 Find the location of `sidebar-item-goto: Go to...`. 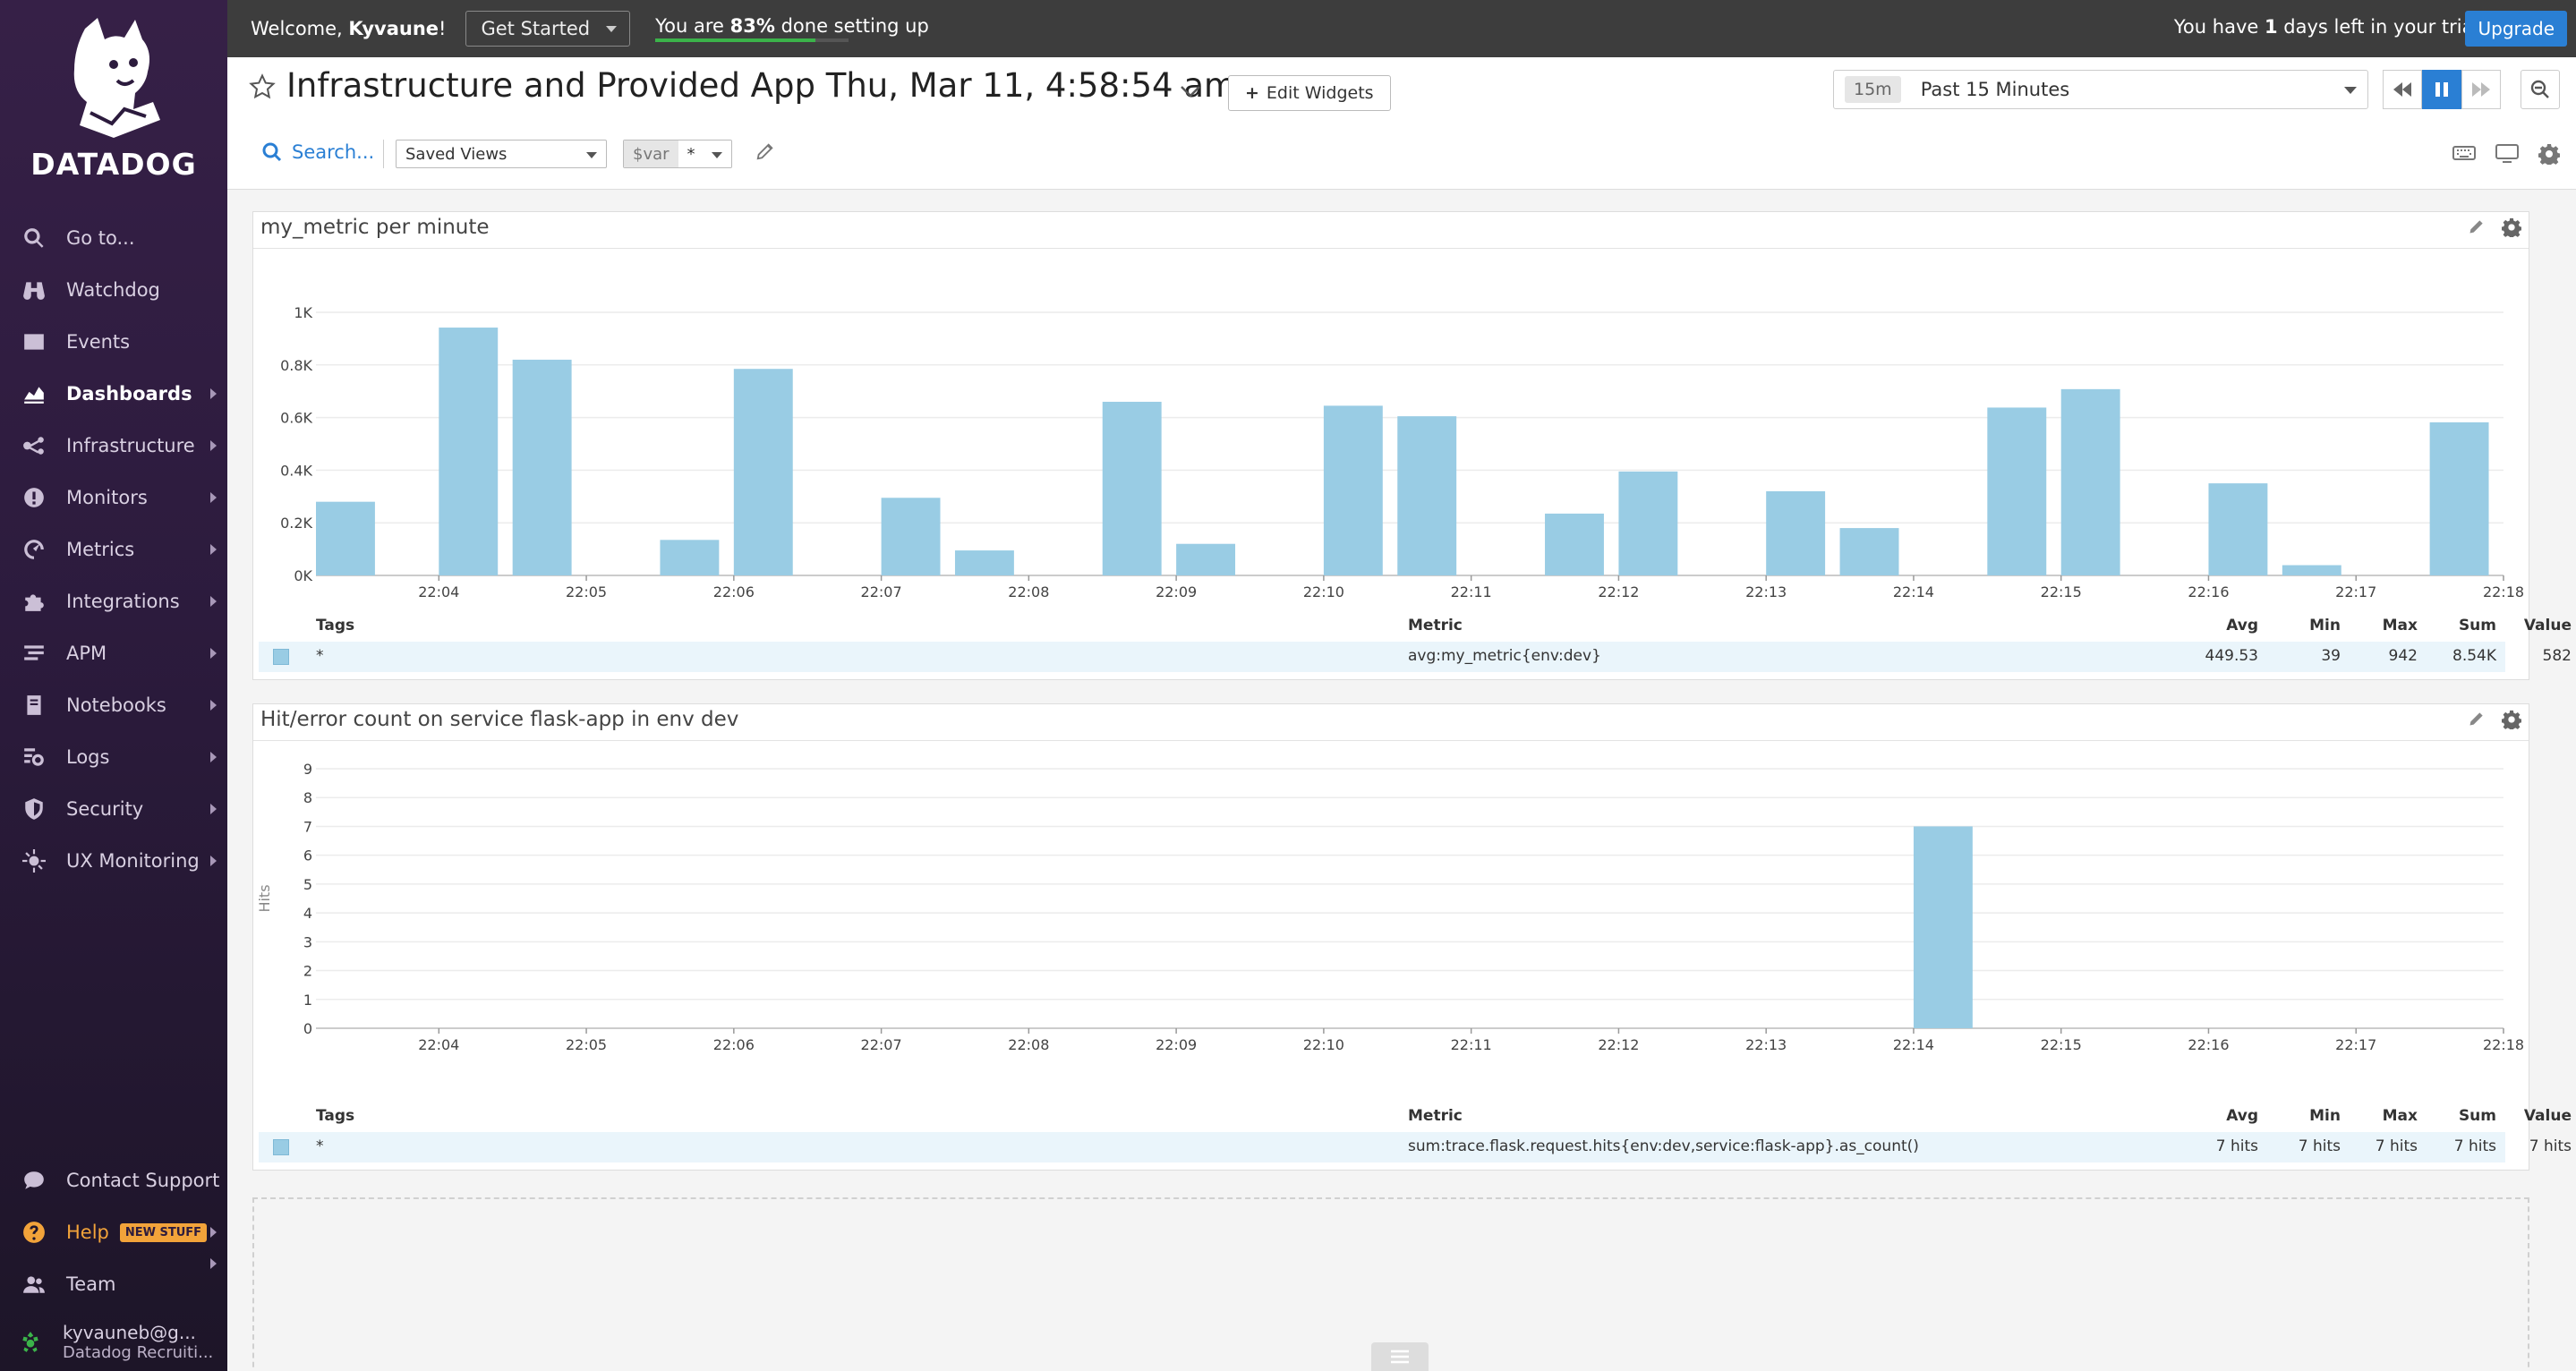

sidebar-item-goto: Go to... is located at coordinates (113, 238).